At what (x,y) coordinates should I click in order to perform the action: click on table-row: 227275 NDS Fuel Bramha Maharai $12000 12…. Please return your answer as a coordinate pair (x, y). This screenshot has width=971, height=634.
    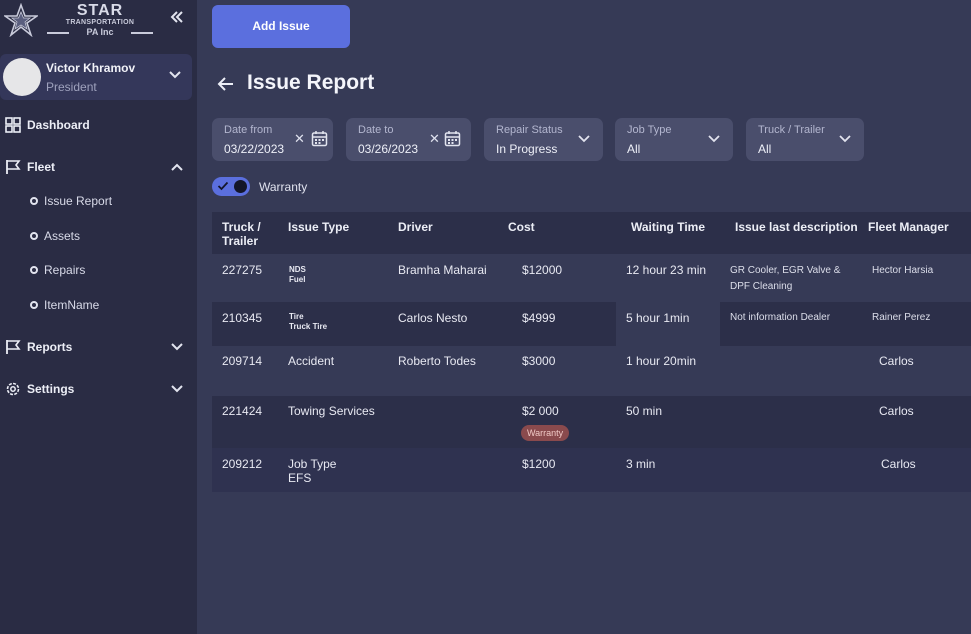
    Looking at the image, I should click on (591, 278).